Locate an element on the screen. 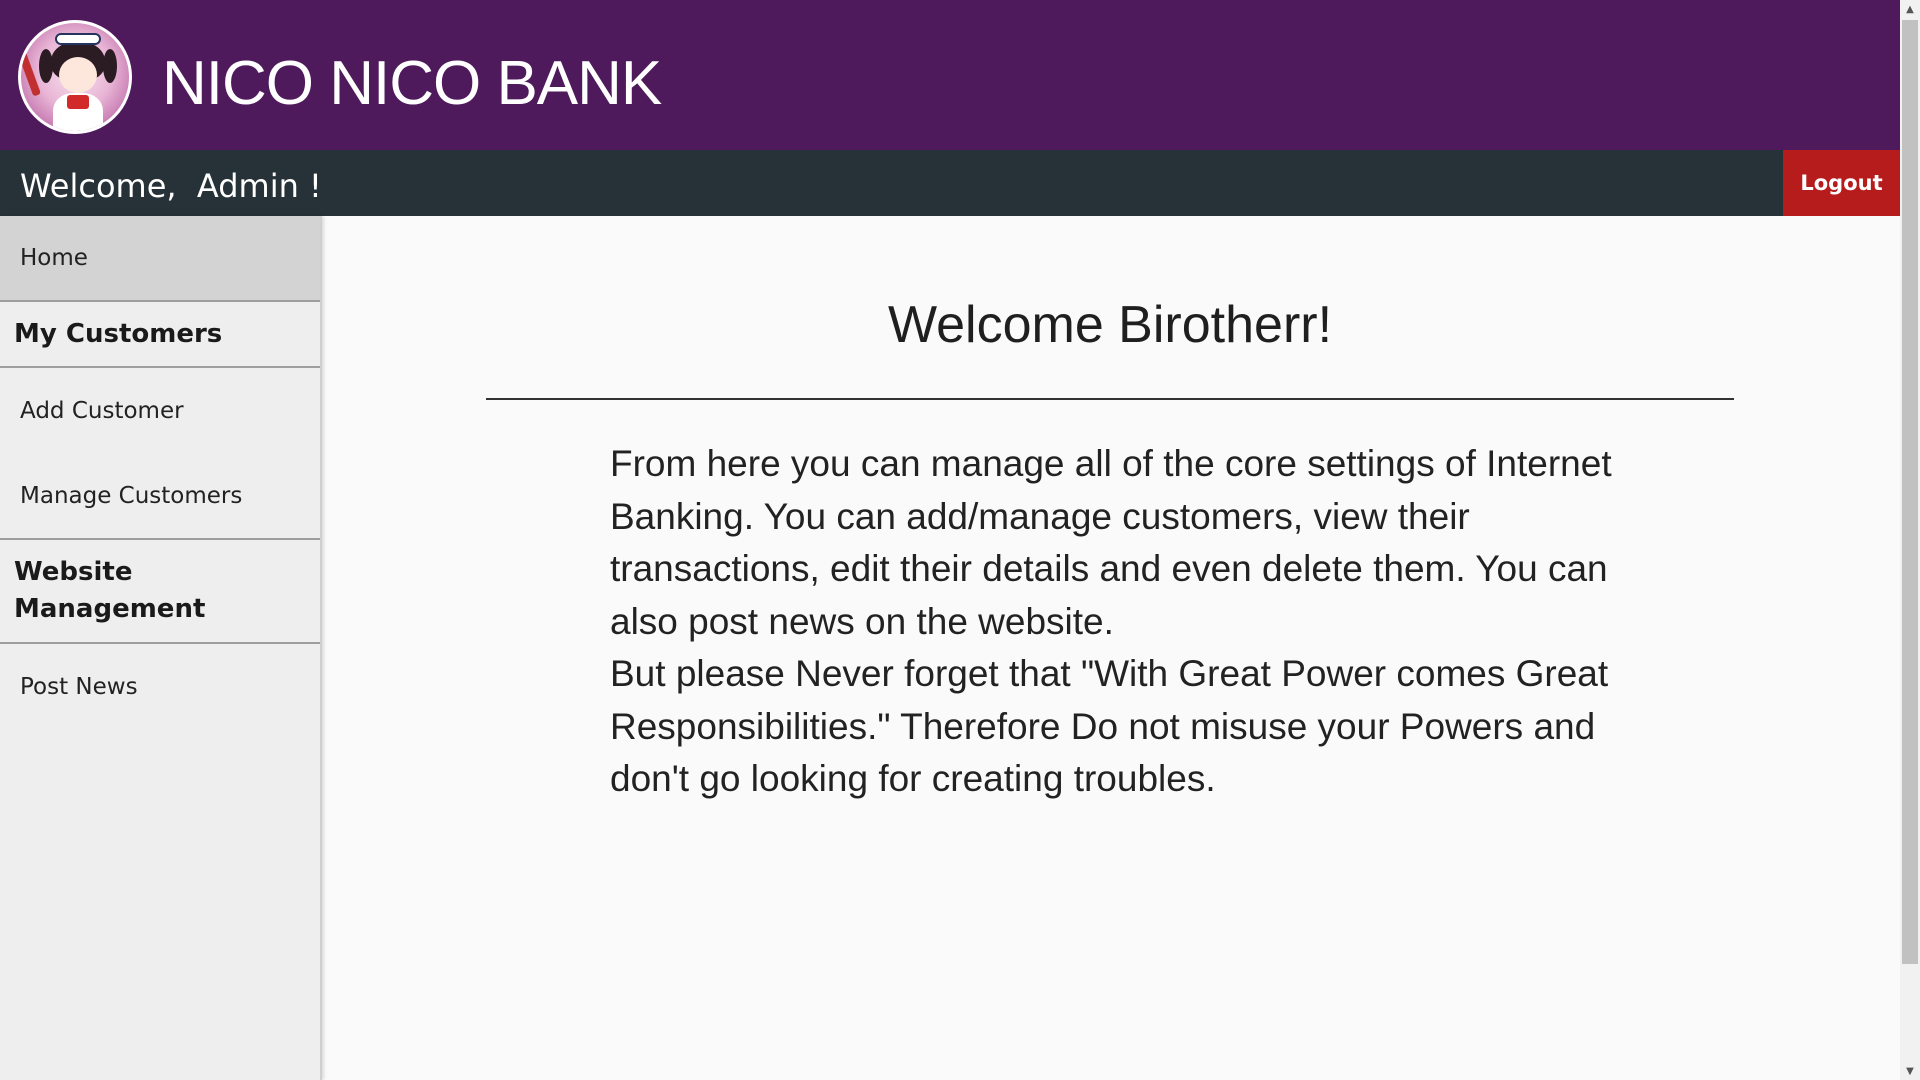 Image resolution: width=1920 pixels, height=1080 pixels. brand-title: NICO NICO BANK is located at coordinates (412, 83).